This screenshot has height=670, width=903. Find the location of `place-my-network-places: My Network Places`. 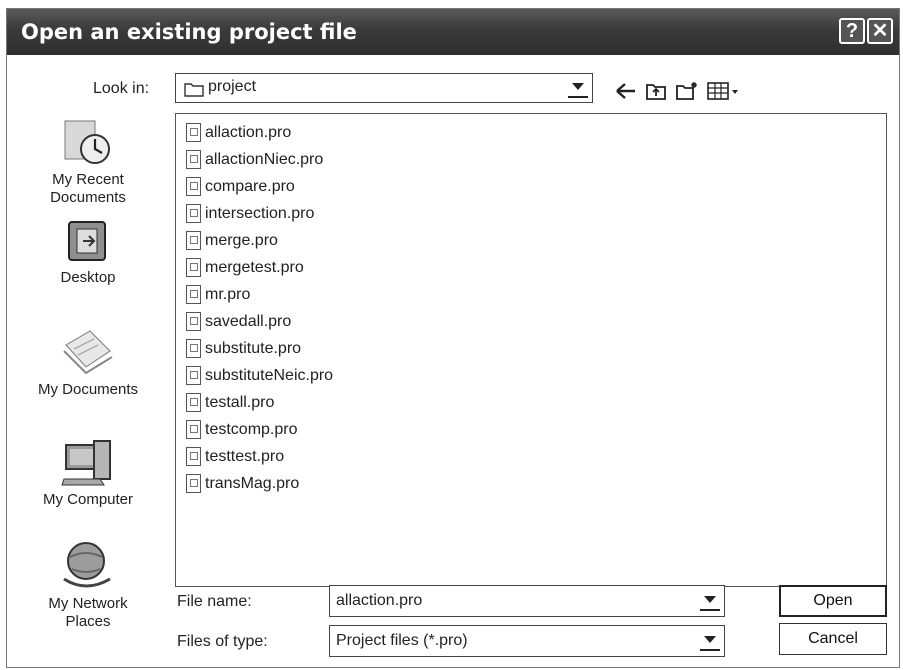

place-my-network-places: My Network Places is located at coordinates (88, 585).